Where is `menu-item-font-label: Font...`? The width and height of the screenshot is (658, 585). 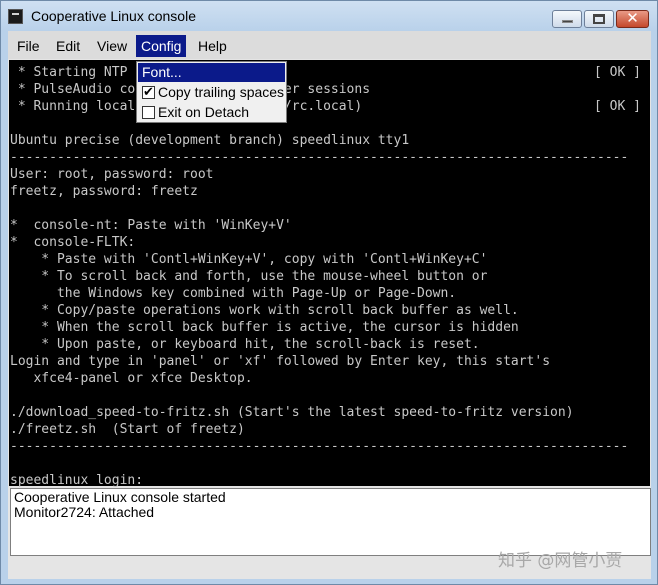 menu-item-font-label: Font... is located at coordinates (162, 72).